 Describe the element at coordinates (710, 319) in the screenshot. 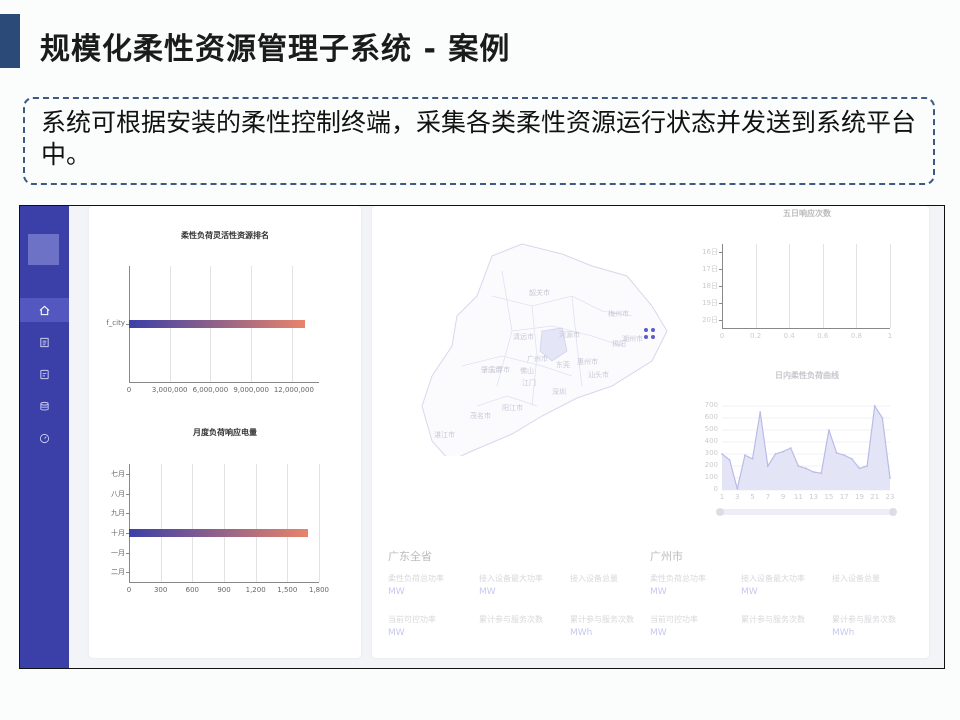

I see `y-tick-label: 20日` at that location.